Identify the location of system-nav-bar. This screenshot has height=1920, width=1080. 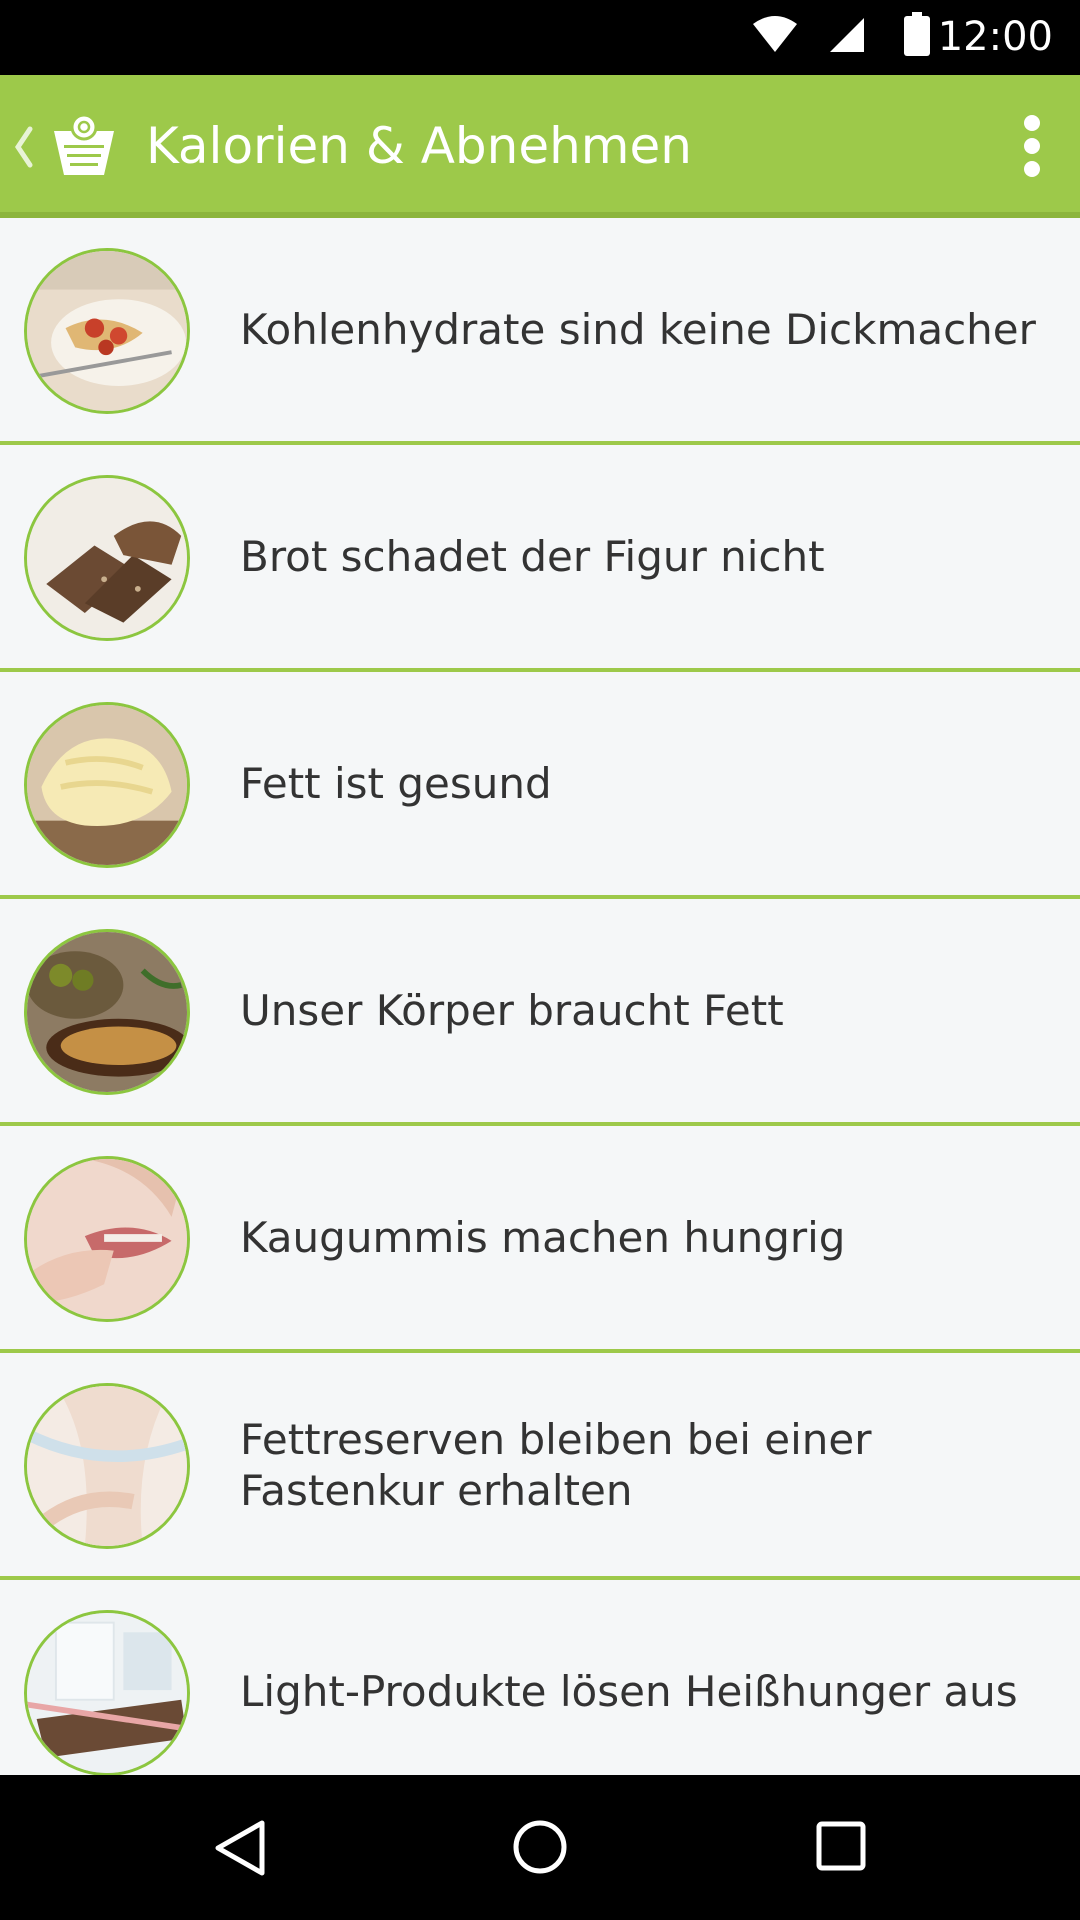
(540, 1847).